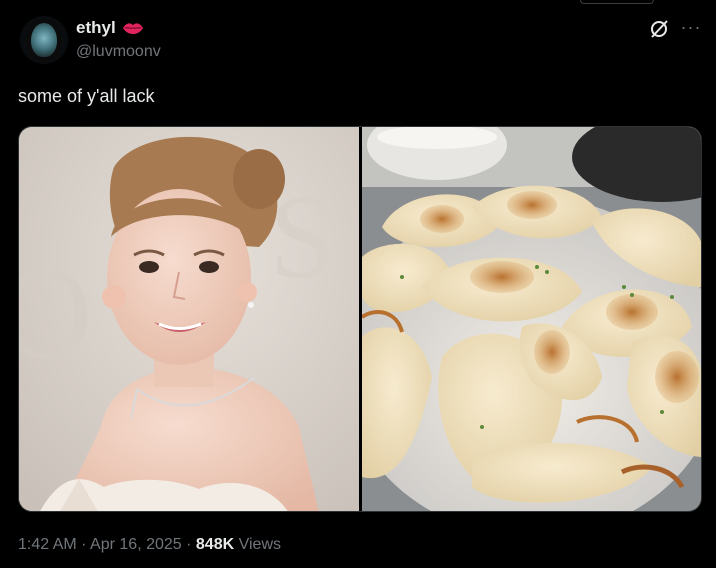 The height and width of the screenshot is (568, 716). Describe the element at coordinates (617, 2) in the screenshot. I see `scroll-indicator` at that location.